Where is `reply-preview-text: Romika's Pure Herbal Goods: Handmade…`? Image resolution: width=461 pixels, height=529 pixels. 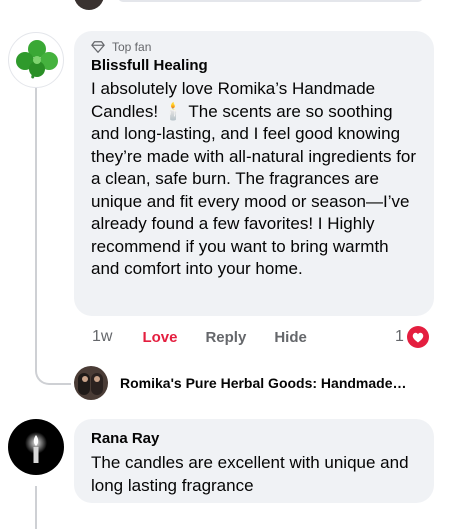 reply-preview-text: Romika's Pure Herbal Goods: Handmade… is located at coordinates (263, 383).